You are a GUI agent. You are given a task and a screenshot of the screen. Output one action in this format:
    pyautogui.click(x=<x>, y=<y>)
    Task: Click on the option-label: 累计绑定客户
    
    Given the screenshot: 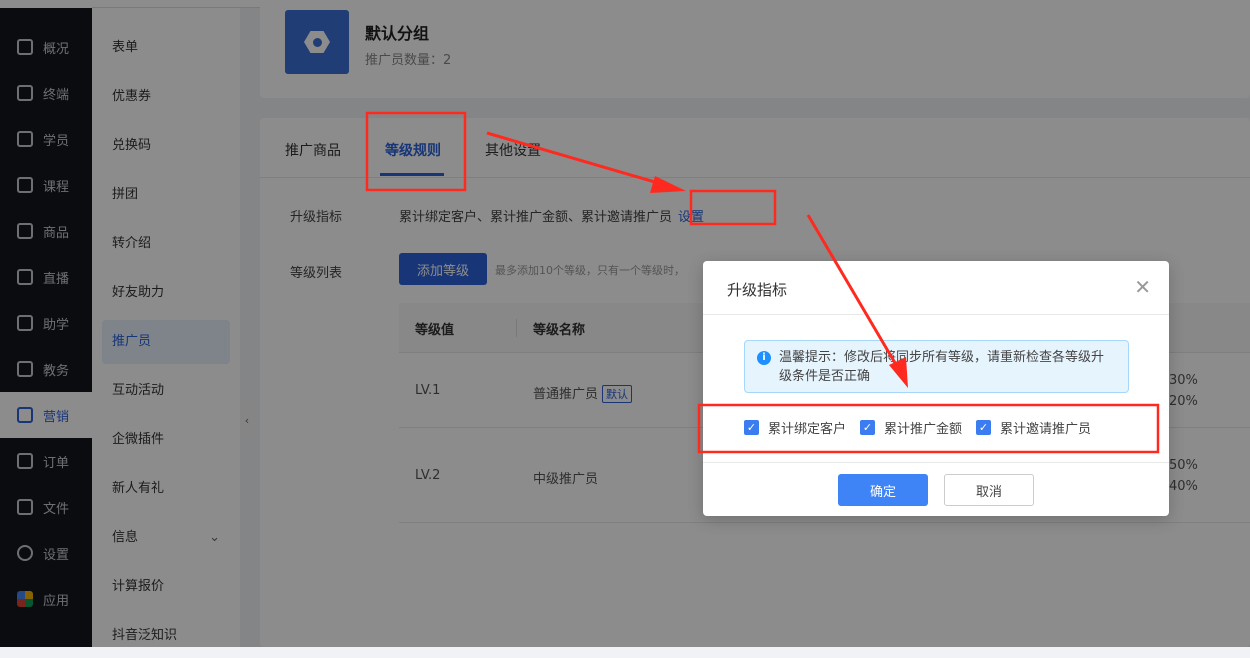 What is the action you would take?
    pyautogui.click(x=807, y=429)
    